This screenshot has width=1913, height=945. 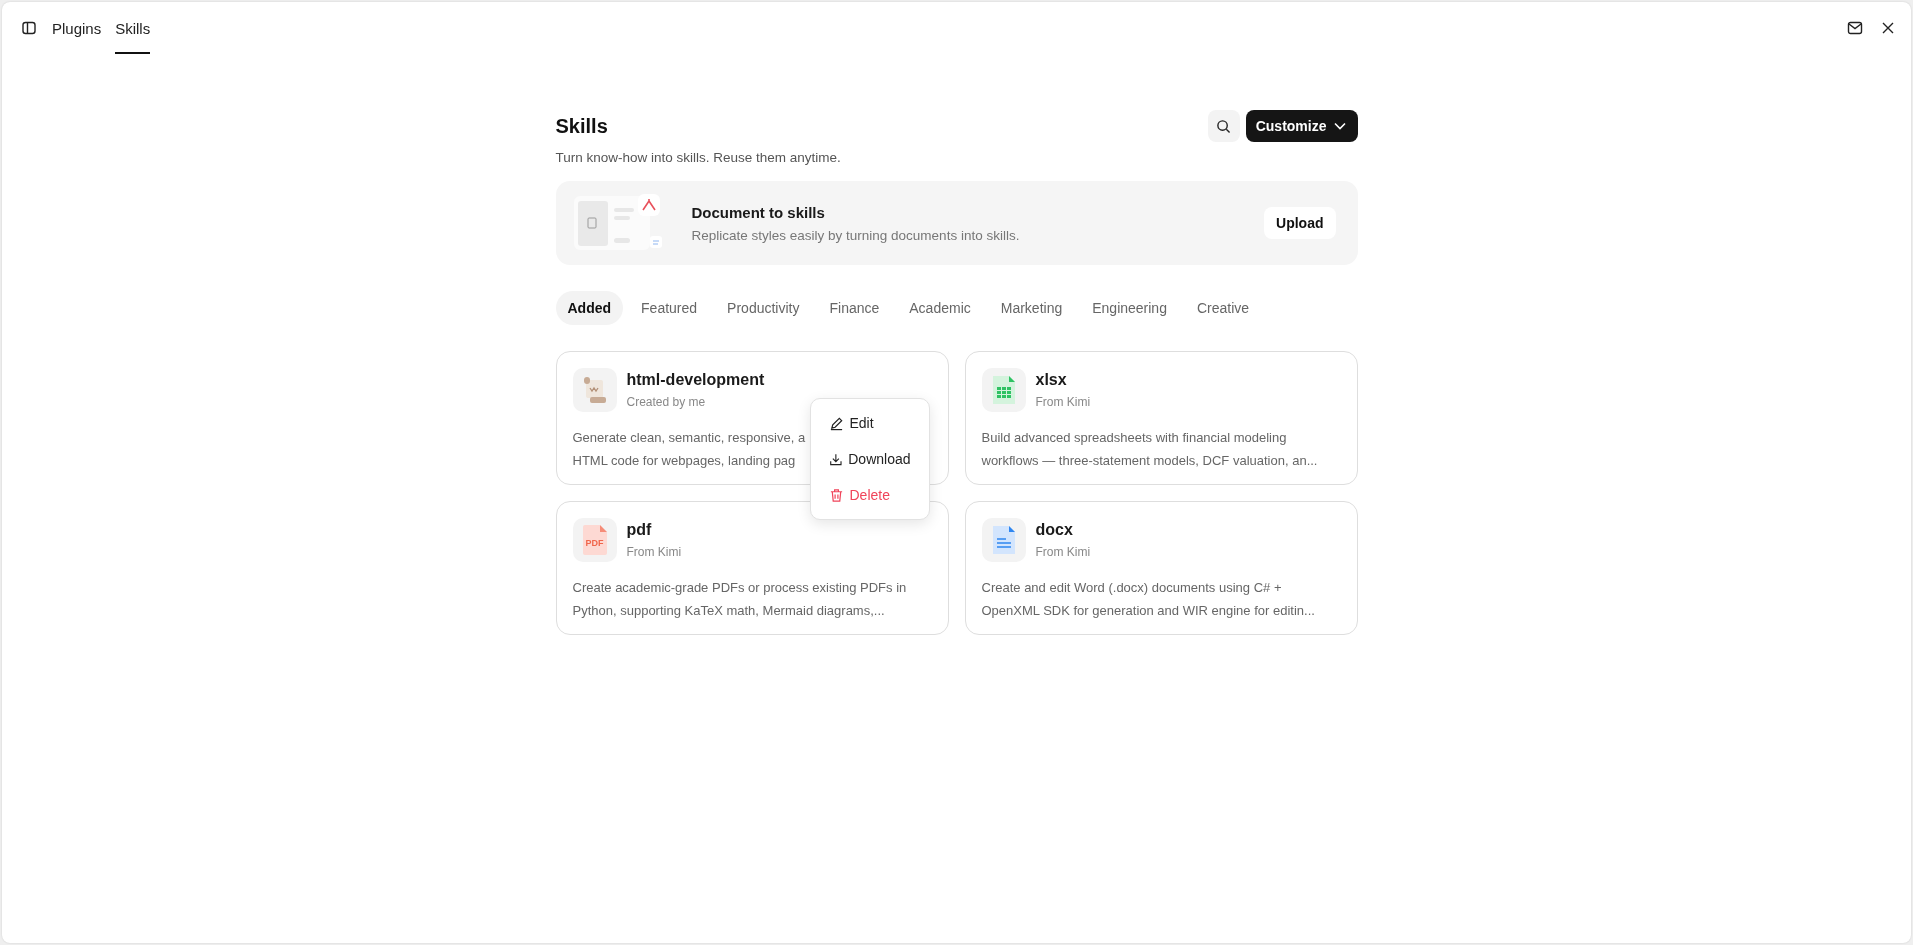 I want to click on menu-item: Download, so click(x=869, y=459).